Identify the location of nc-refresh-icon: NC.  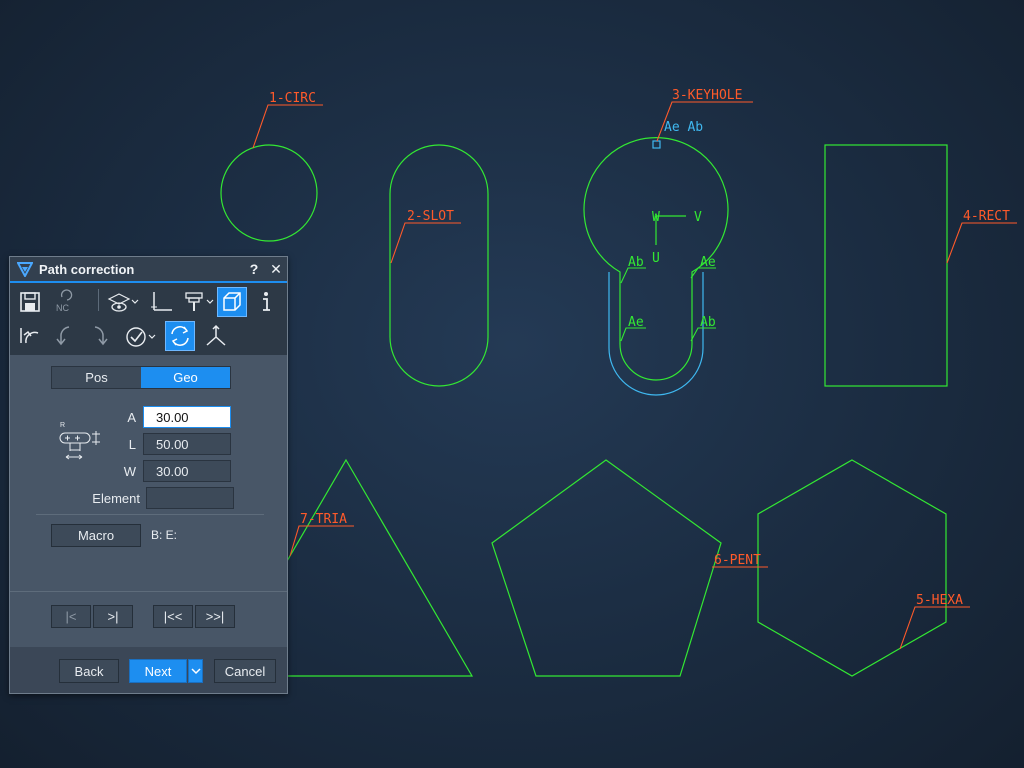
(64, 301).